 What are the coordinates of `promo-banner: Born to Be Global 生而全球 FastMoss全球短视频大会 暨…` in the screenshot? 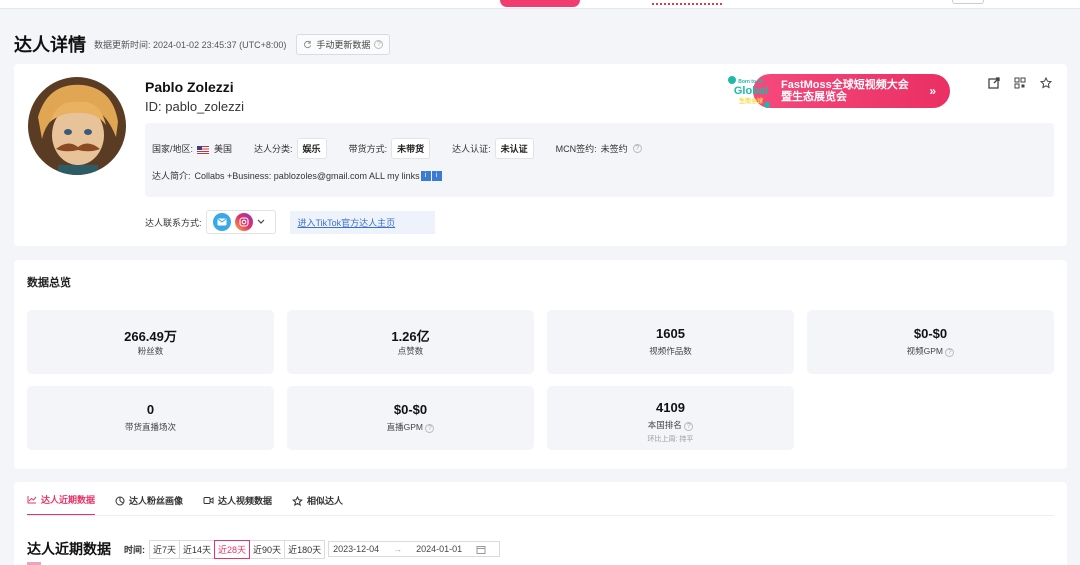 It's located at (837, 91).